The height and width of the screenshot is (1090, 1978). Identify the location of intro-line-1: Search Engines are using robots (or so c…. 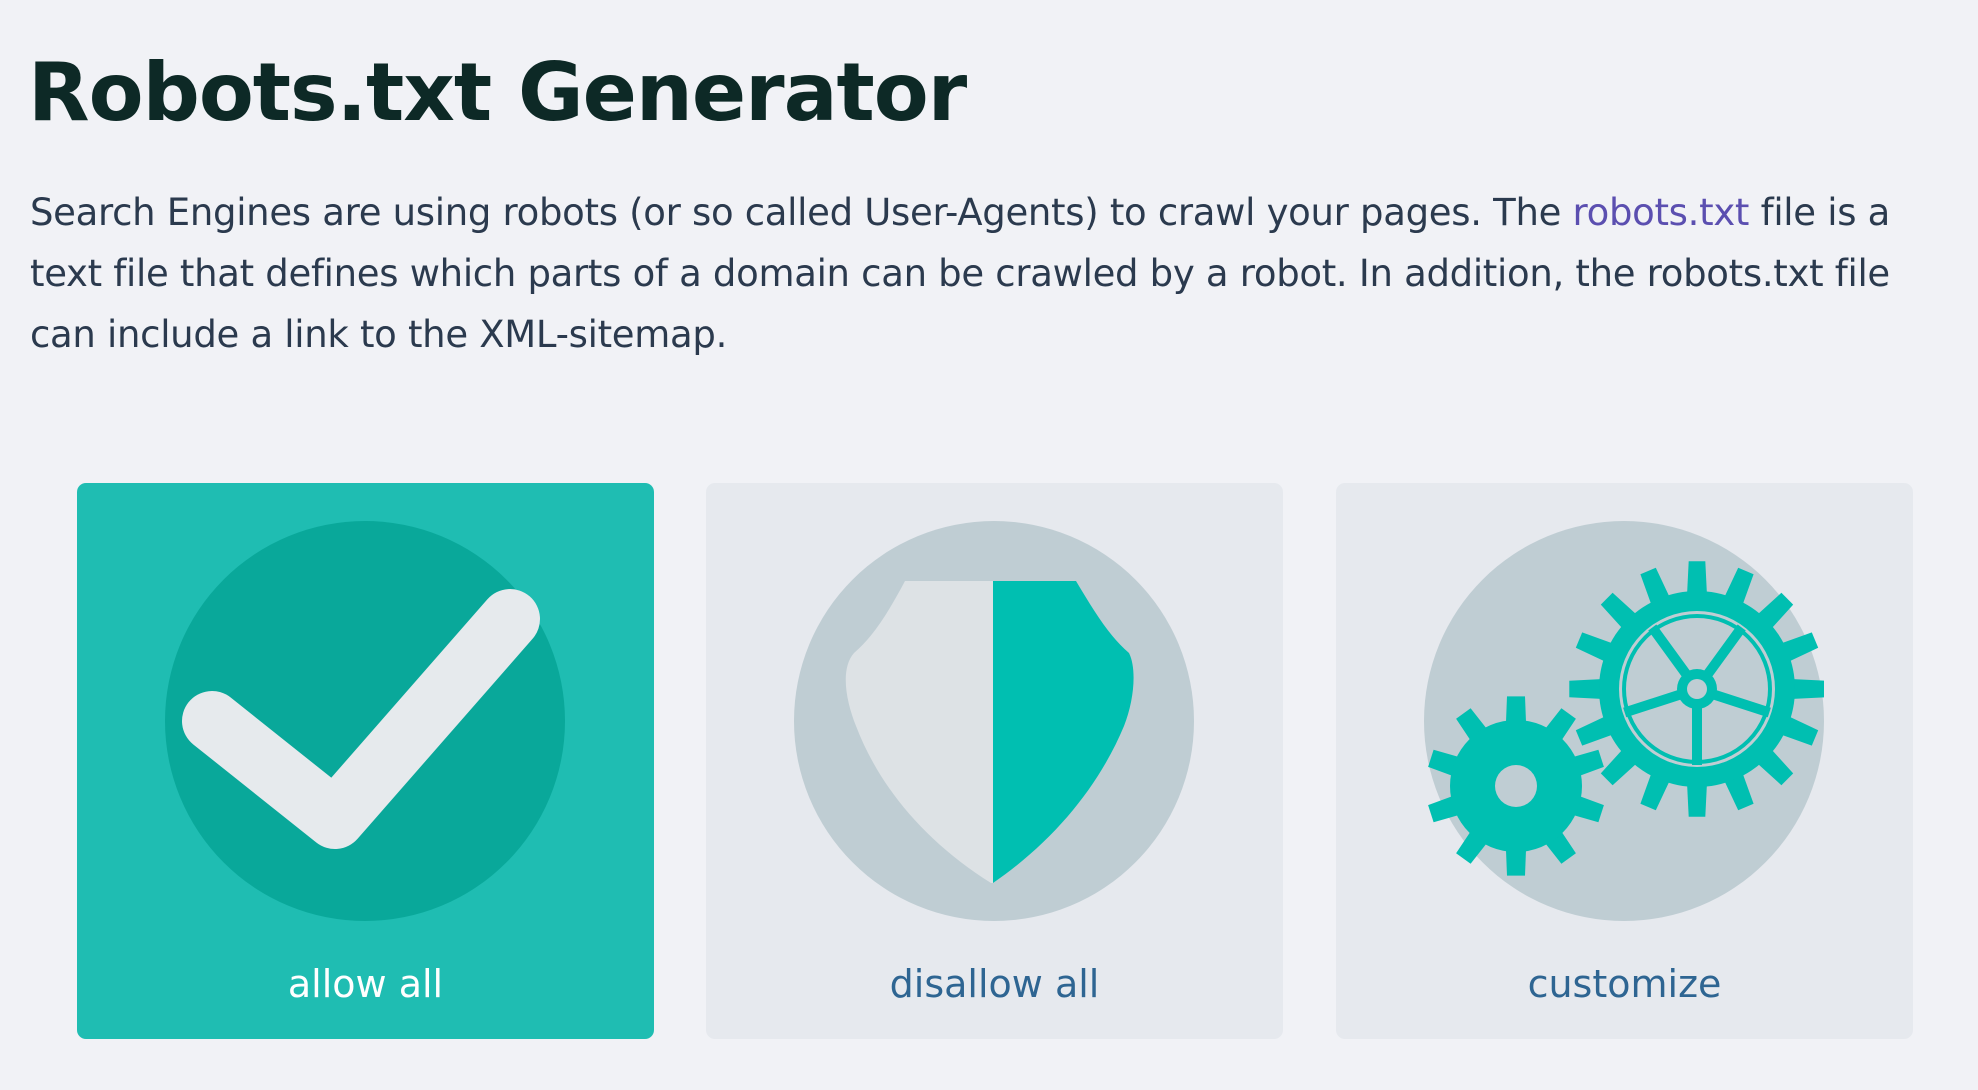
(995, 212).